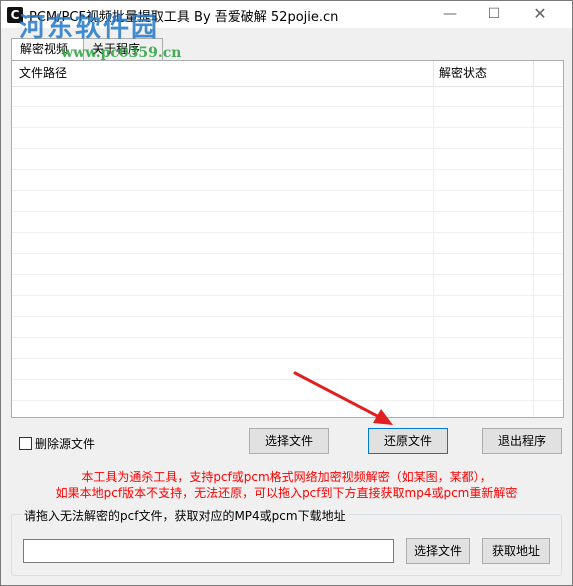 The image size is (573, 586). I want to click on select-pcf-file-button: 选择文件, so click(438, 551).